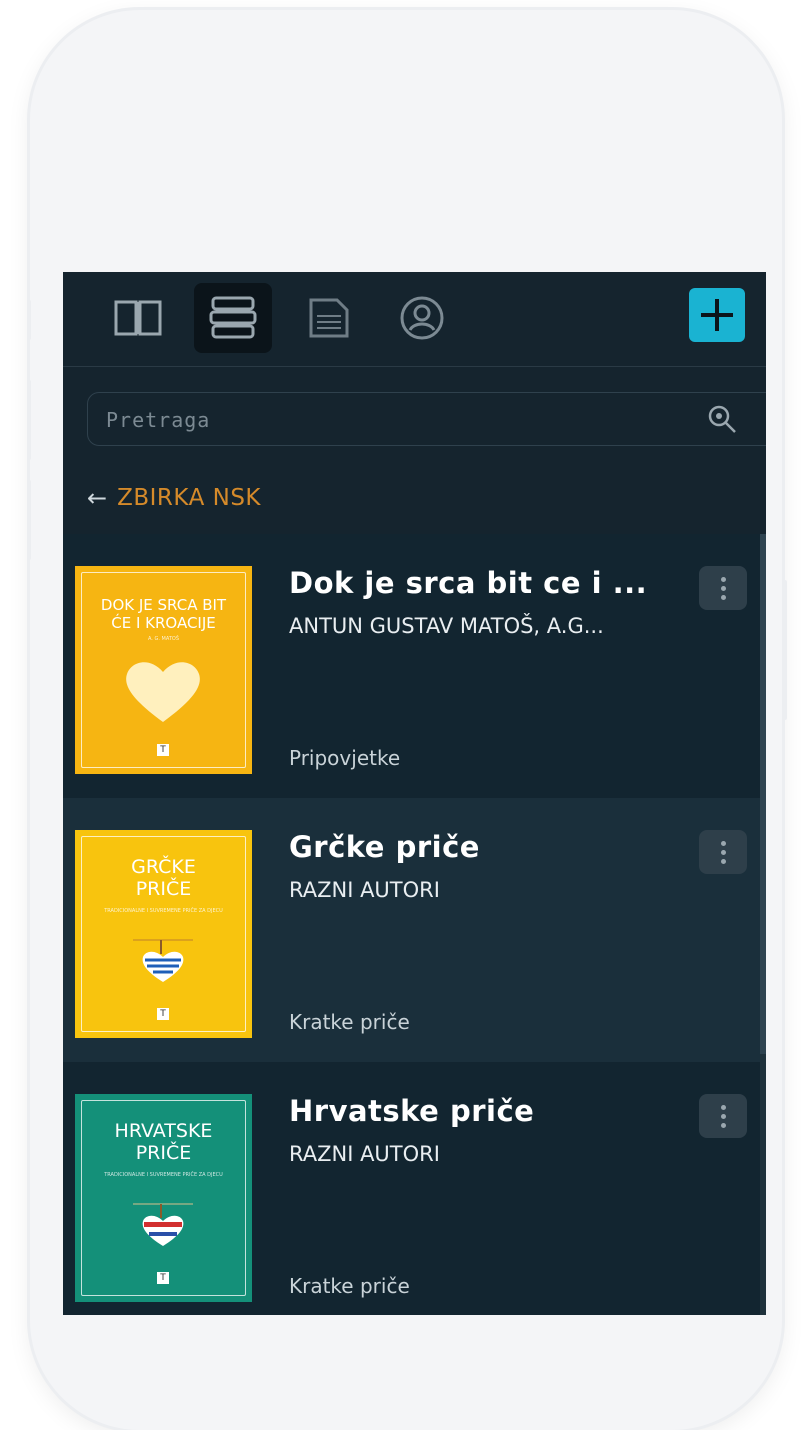  I want to click on cover-title: GRČKE PRIČE, so click(163, 878).